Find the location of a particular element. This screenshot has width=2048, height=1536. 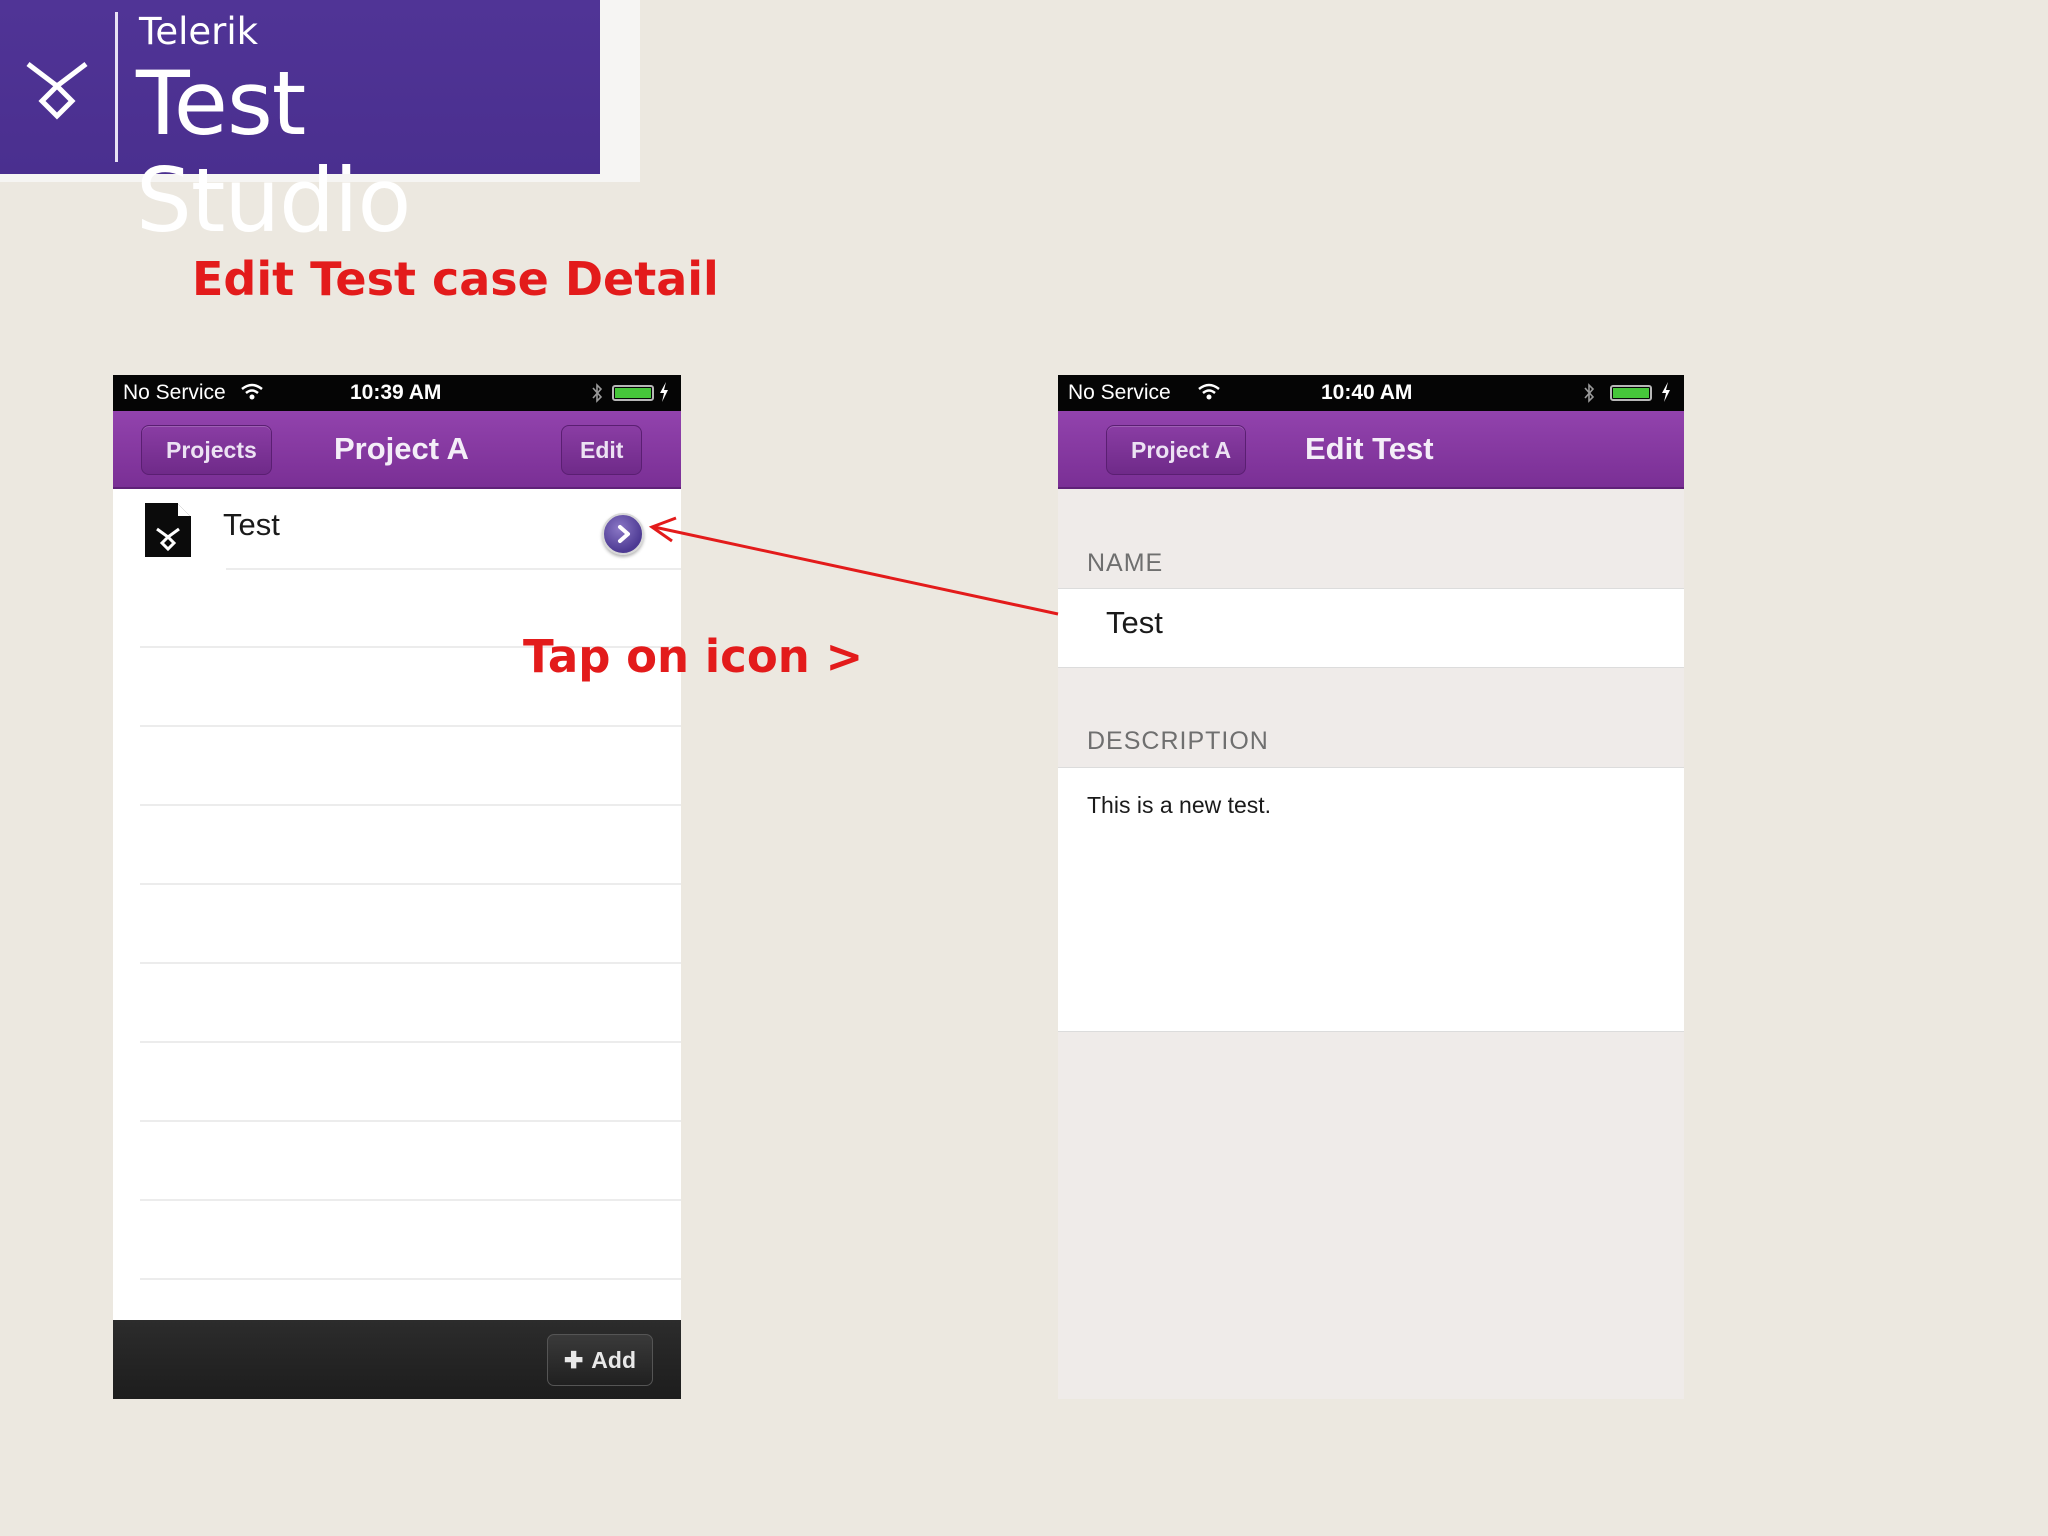

status-bar: No Service 10:39 AM is located at coordinates (397, 393).